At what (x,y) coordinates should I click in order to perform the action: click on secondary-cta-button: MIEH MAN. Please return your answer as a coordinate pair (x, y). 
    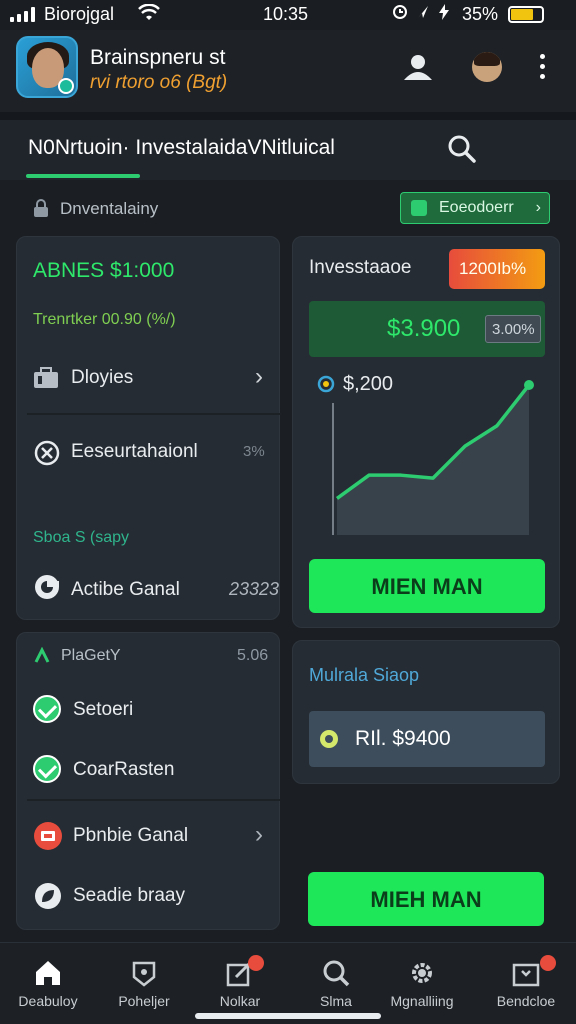
    Looking at the image, I should click on (426, 899).